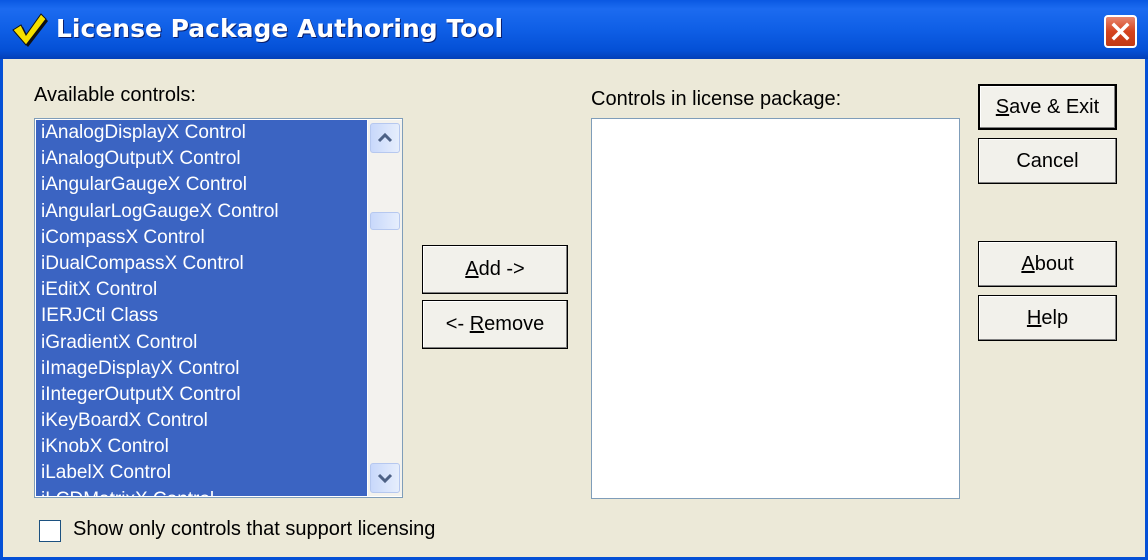 Image resolution: width=1148 pixels, height=560 pixels. What do you see at coordinates (280, 28) in the screenshot?
I see `window-title: License Package Authoring Tool` at bounding box center [280, 28].